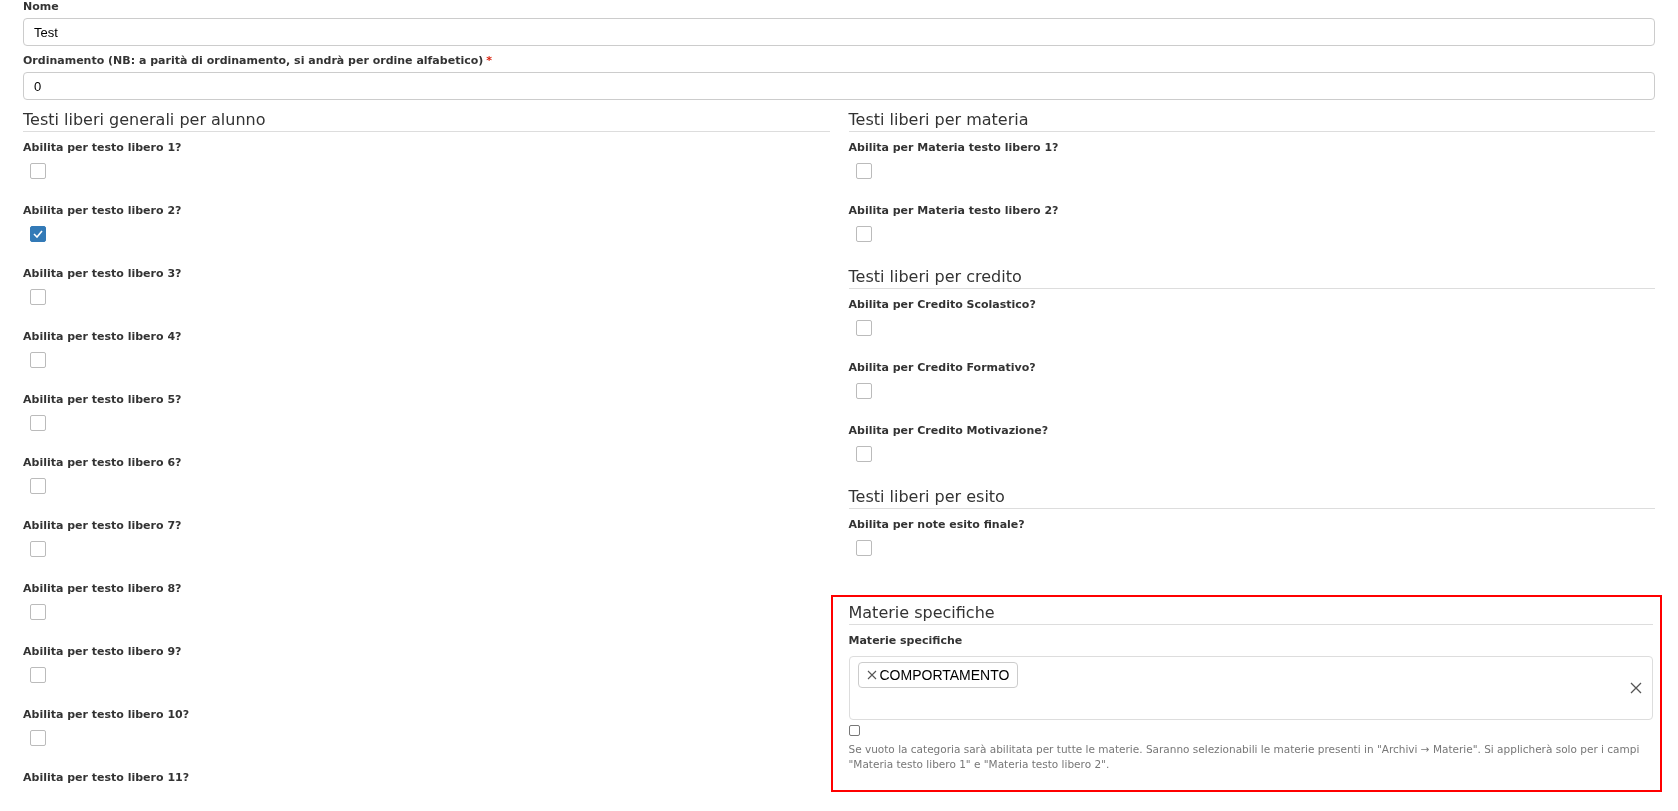  I want to click on selected-tag: COMPORTAMENTO, so click(938, 675).